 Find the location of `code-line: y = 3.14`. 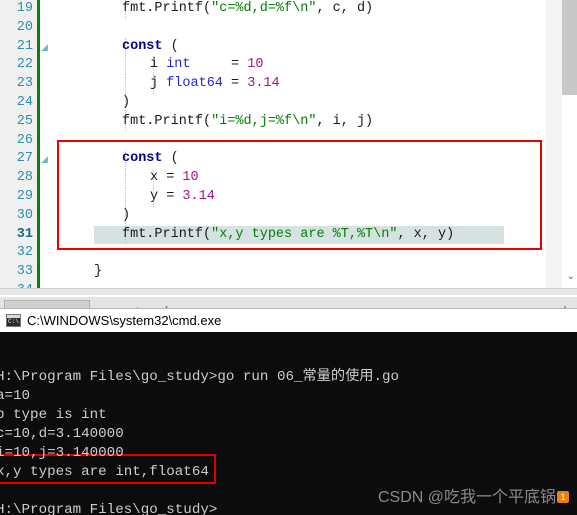

code-line: y = 3.14 is located at coordinates (287, 197).